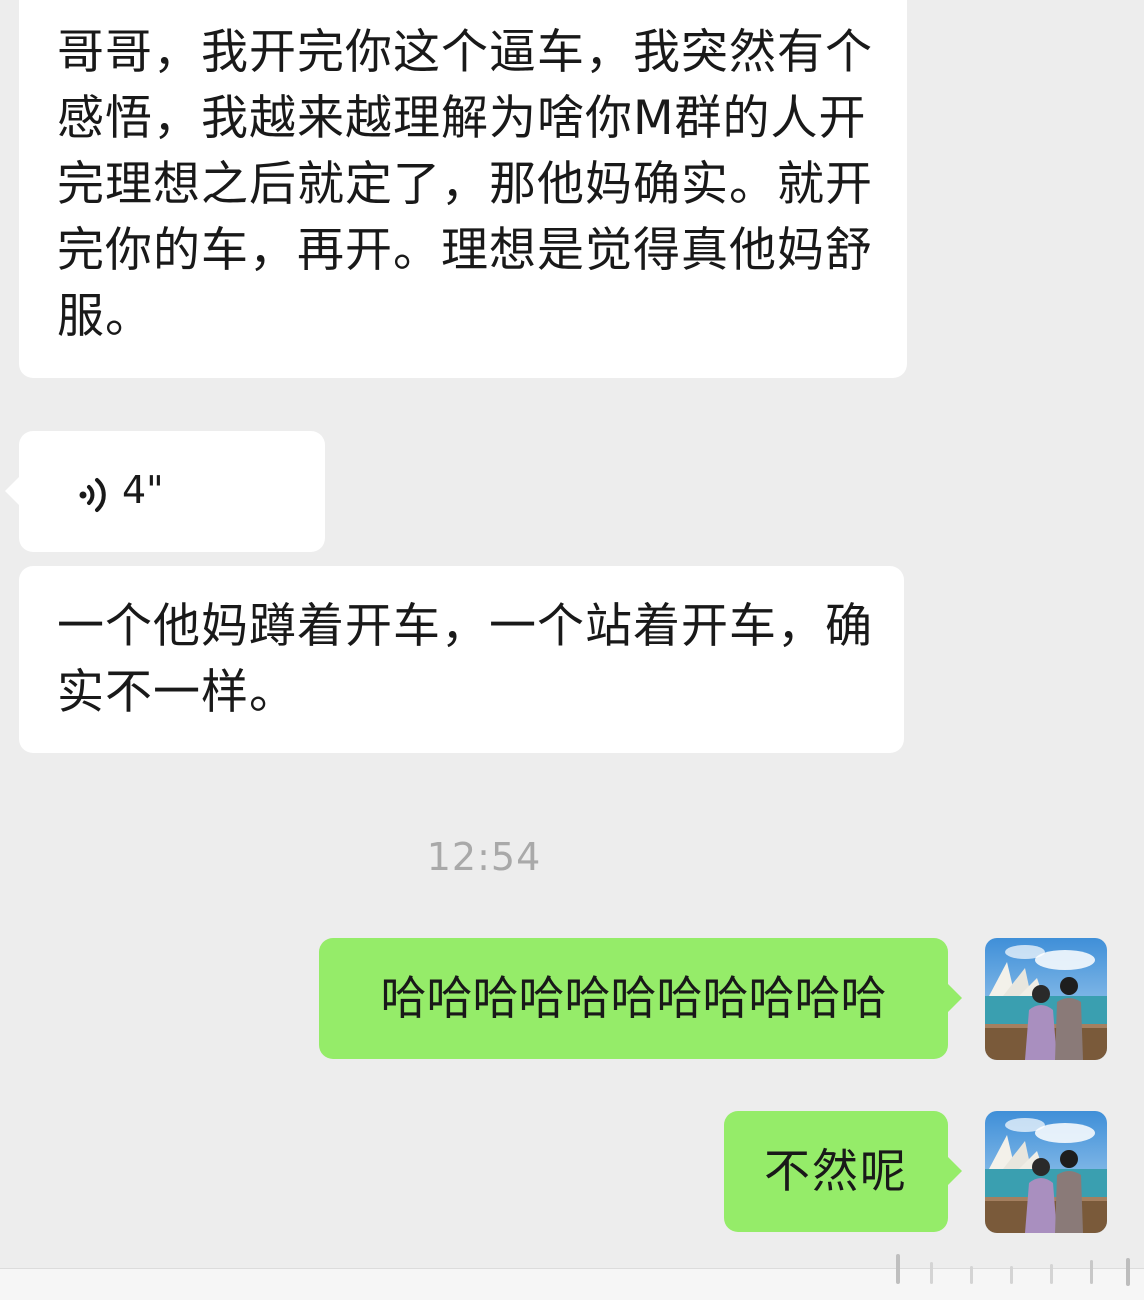  What do you see at coordinates (1013, 1270) in the screenshot?
I see `scroll-indicator-icon` at bounding box center [1013, 1270].